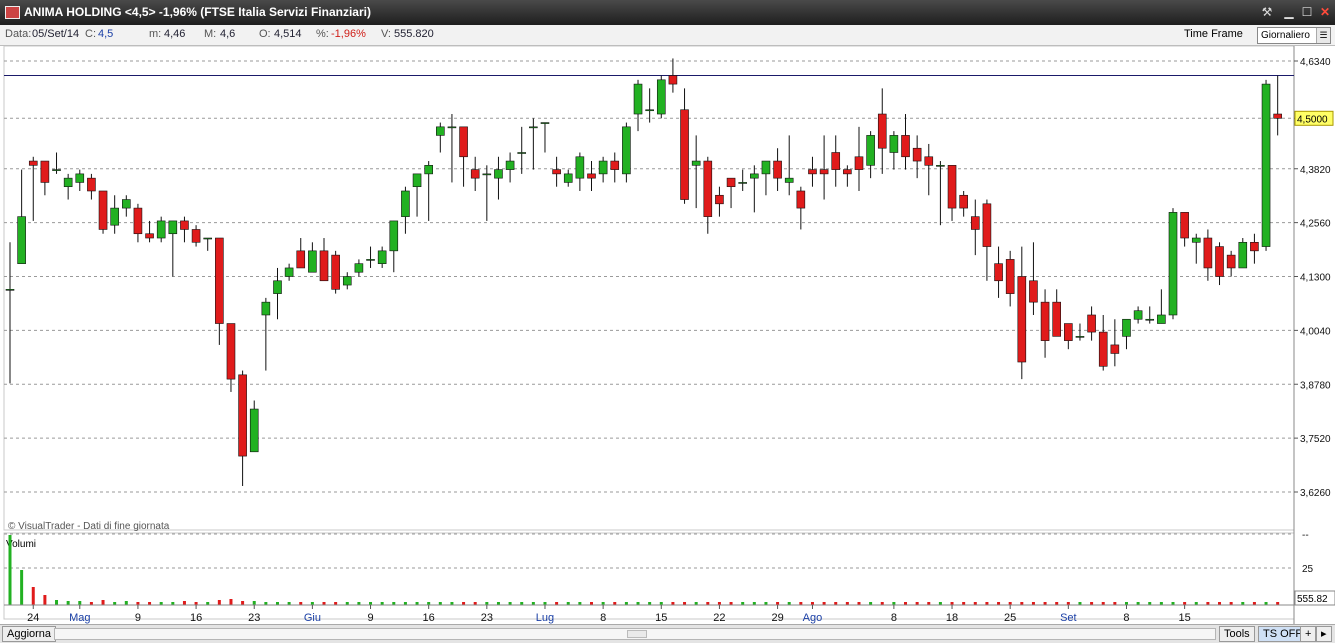 Image resolution: width=1335 pixels, height=643 pixels. Describe the element at coordinates (1325, 12) in the screenshot. I see `close-icon: ✕` at that location.